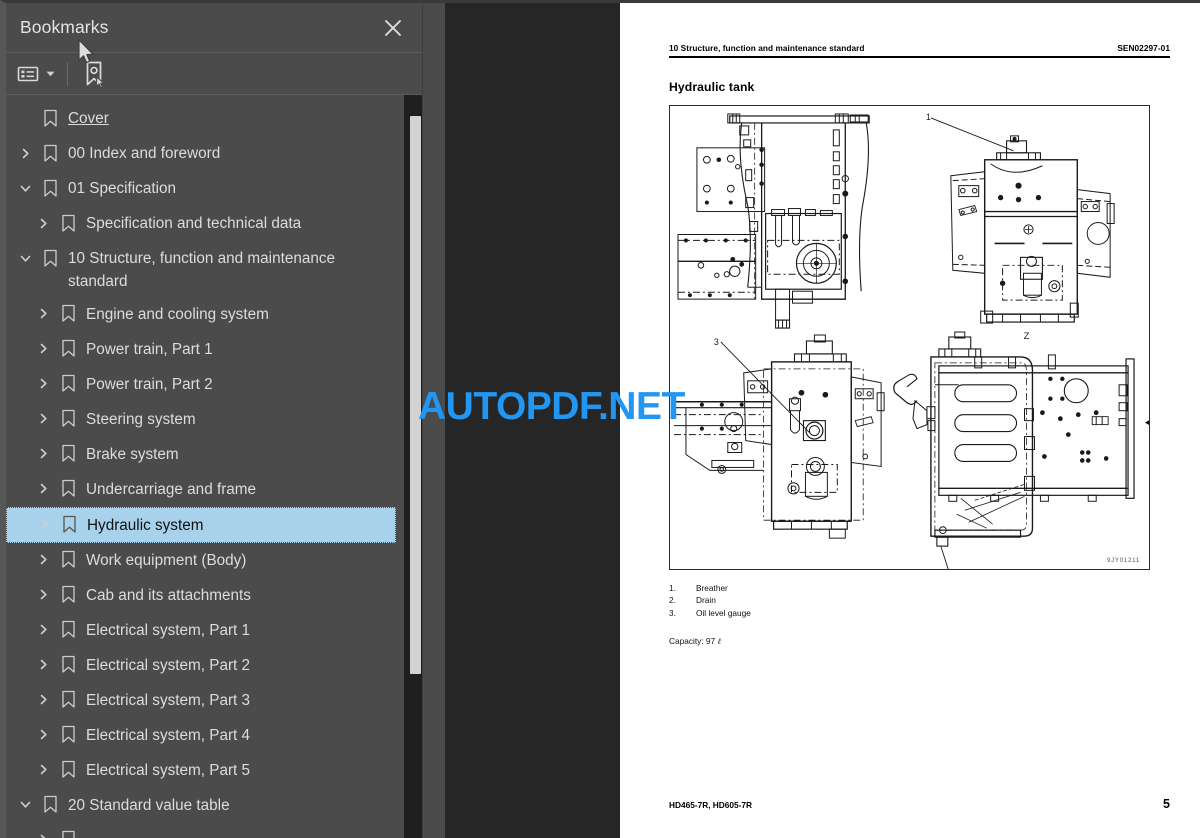  Describe the element at coordinates (551, 406) in the screenshot. I see `watermark: AUTOPDF.NET` at that location.